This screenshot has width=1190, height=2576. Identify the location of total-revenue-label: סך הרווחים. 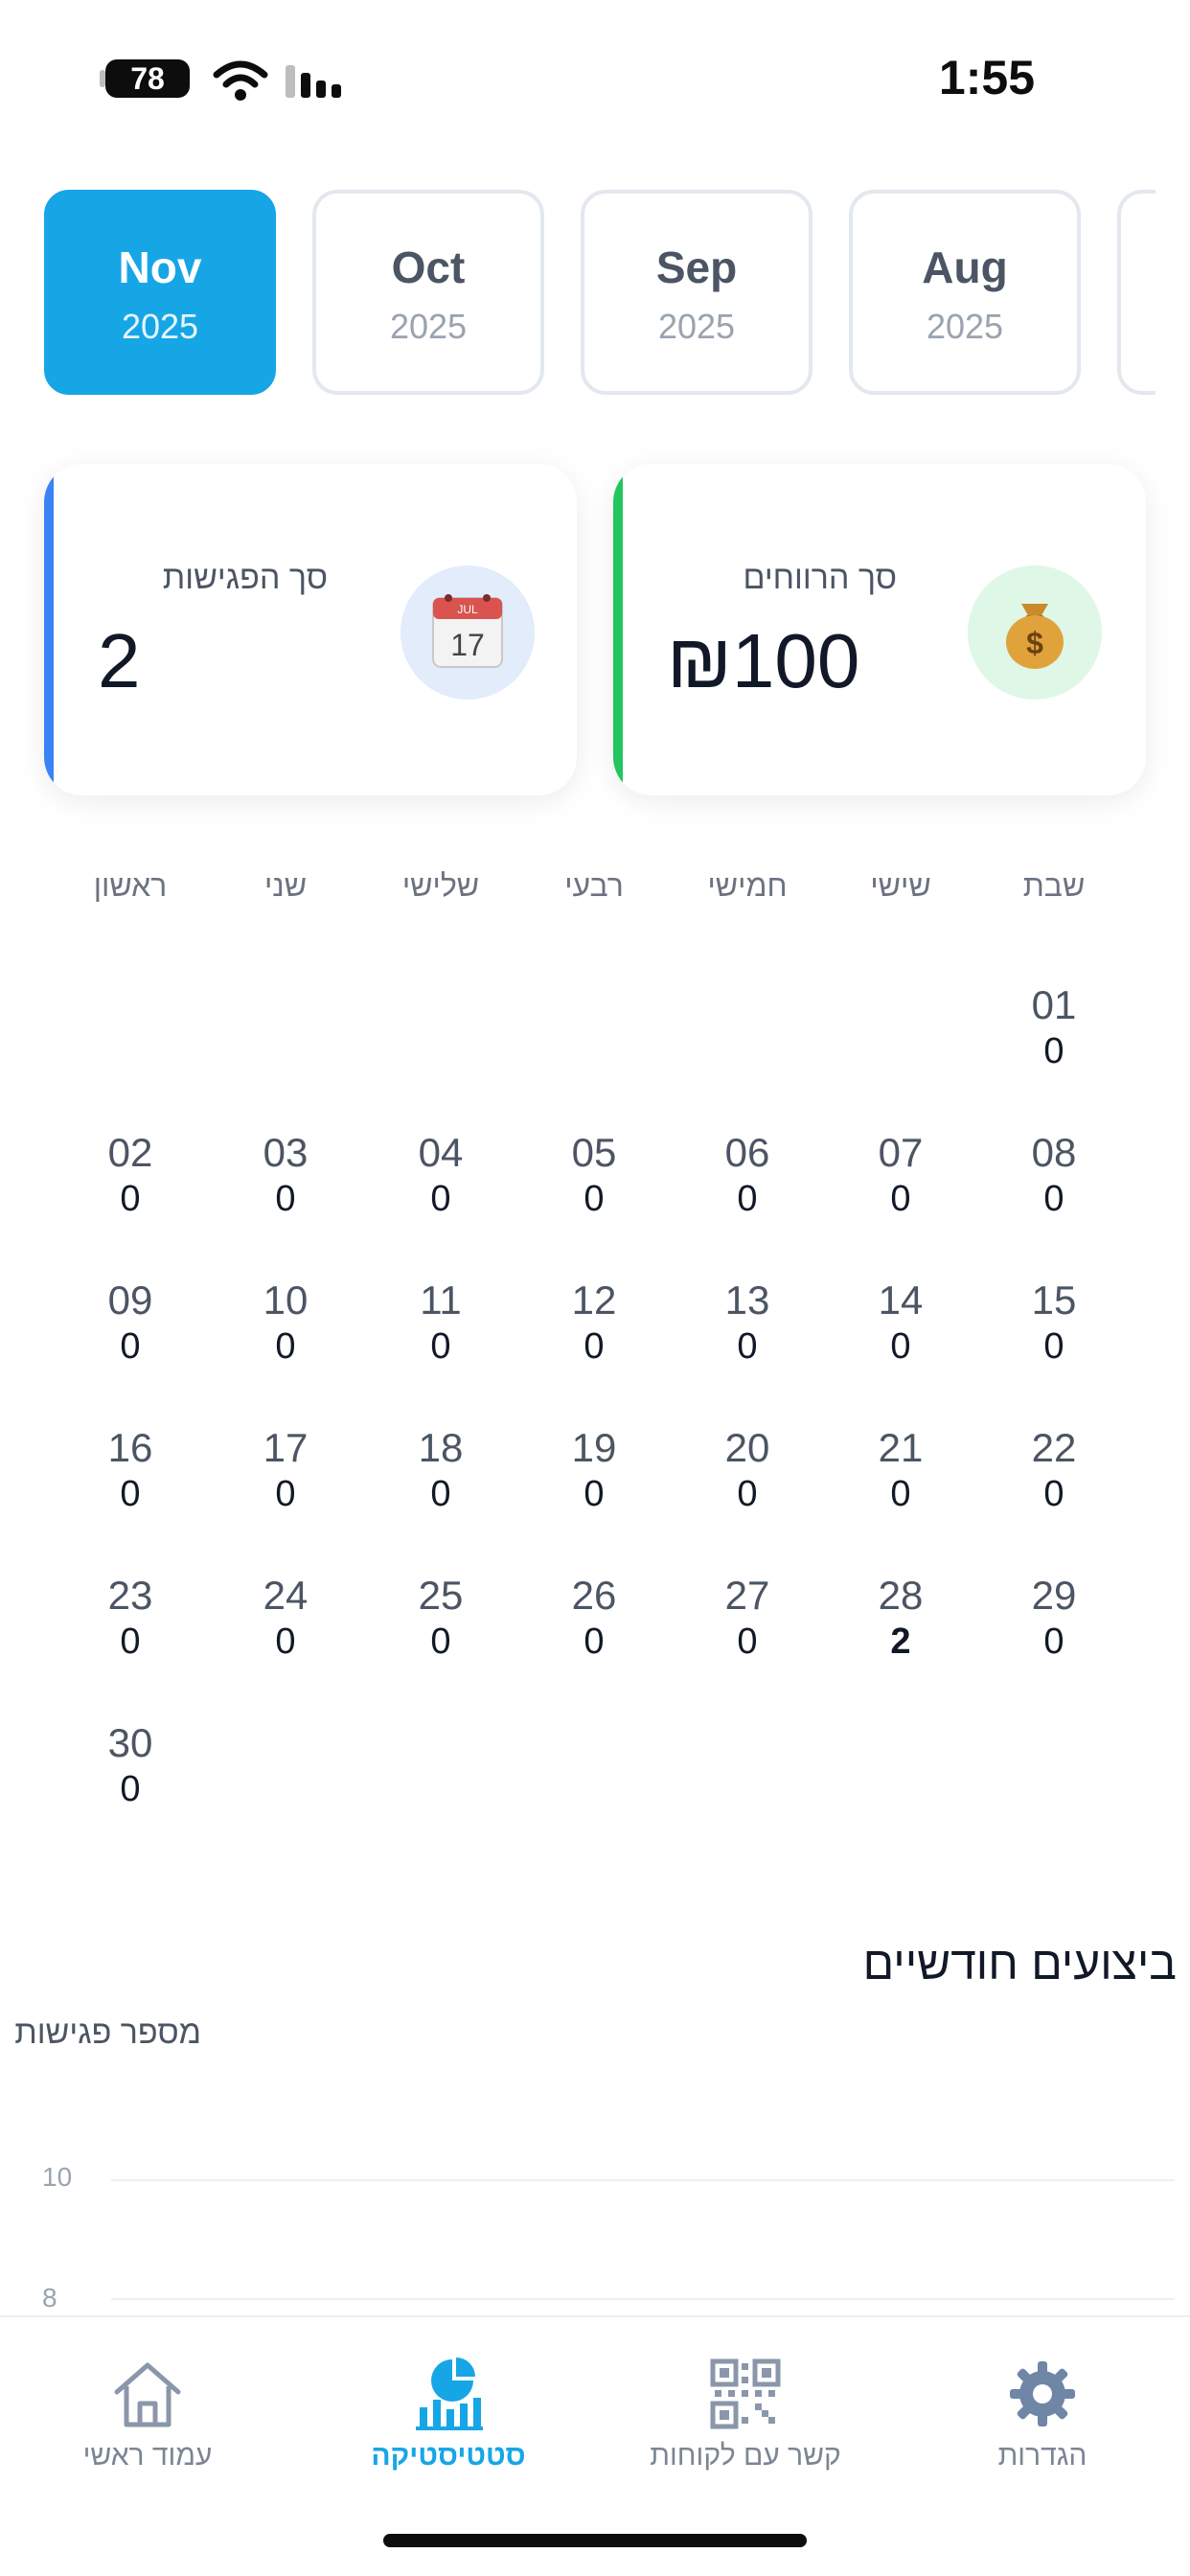
(820, 578).